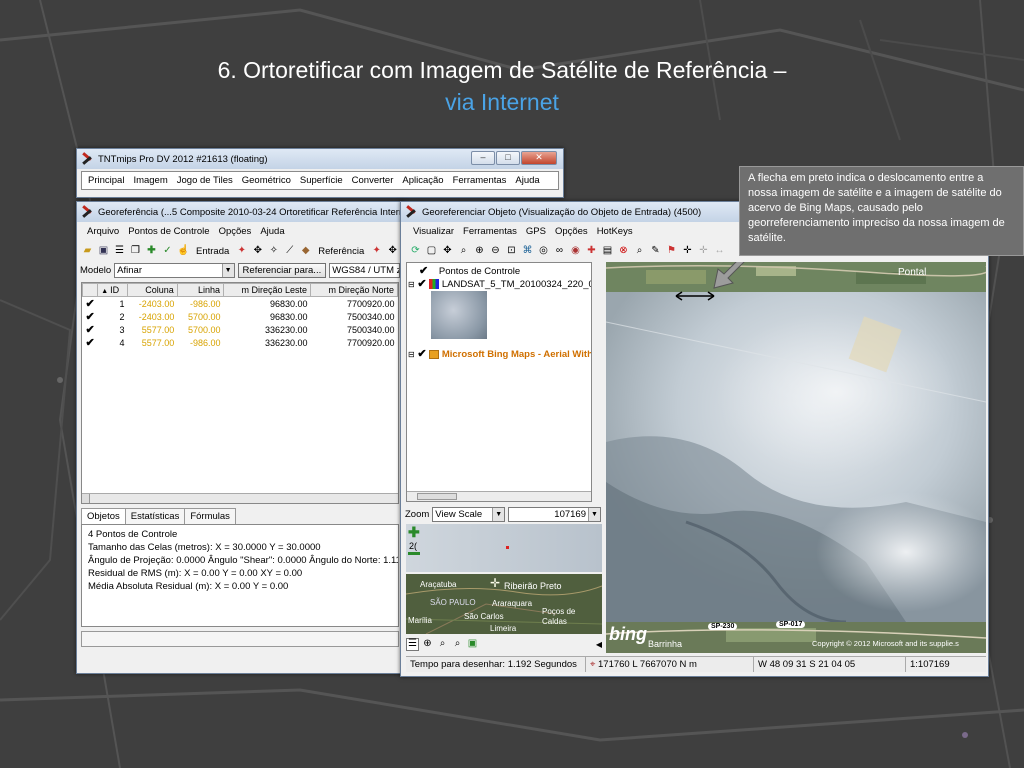  Describe the element at coordinates (543, 251) in the screenshot. I see `zoom-previous-icon: ◎` at that location.